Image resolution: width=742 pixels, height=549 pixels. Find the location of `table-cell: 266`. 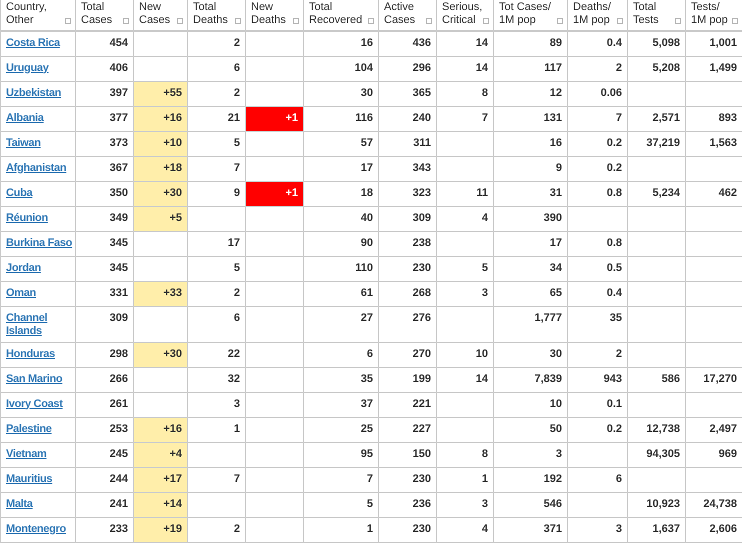

table-cell: 266 is located at coordinates (105, 379).